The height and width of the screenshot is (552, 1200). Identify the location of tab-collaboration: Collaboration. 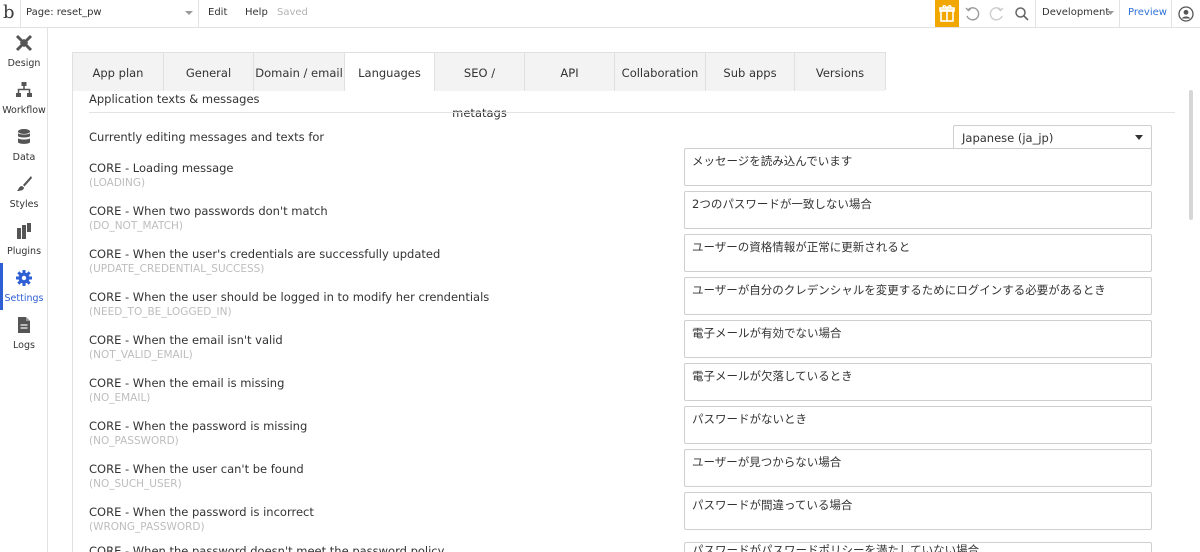
(660, 72).